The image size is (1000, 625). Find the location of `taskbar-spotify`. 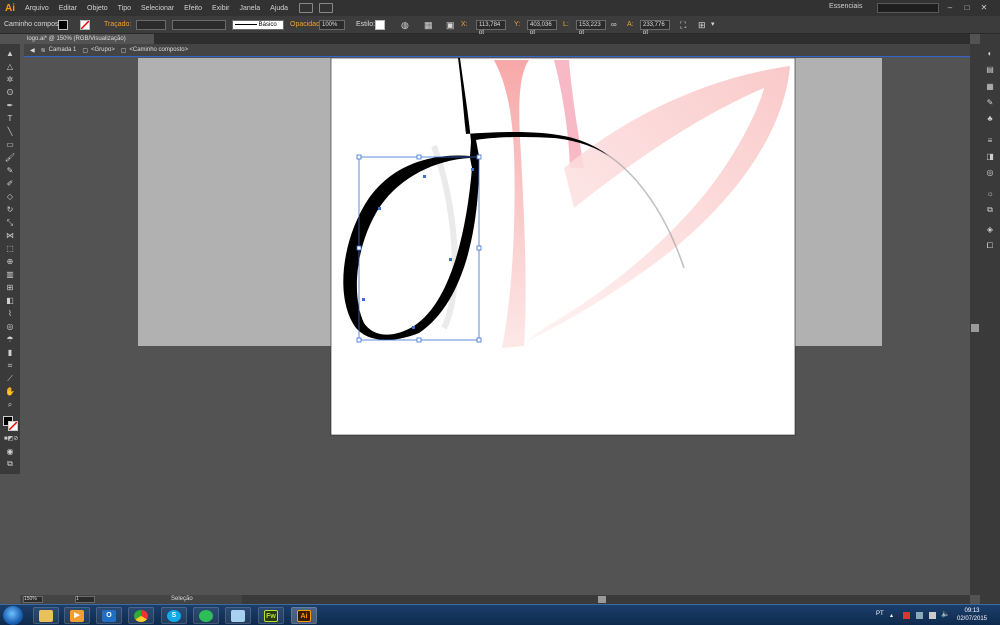

taskbar-spotify is located at coordinates (206, 615).